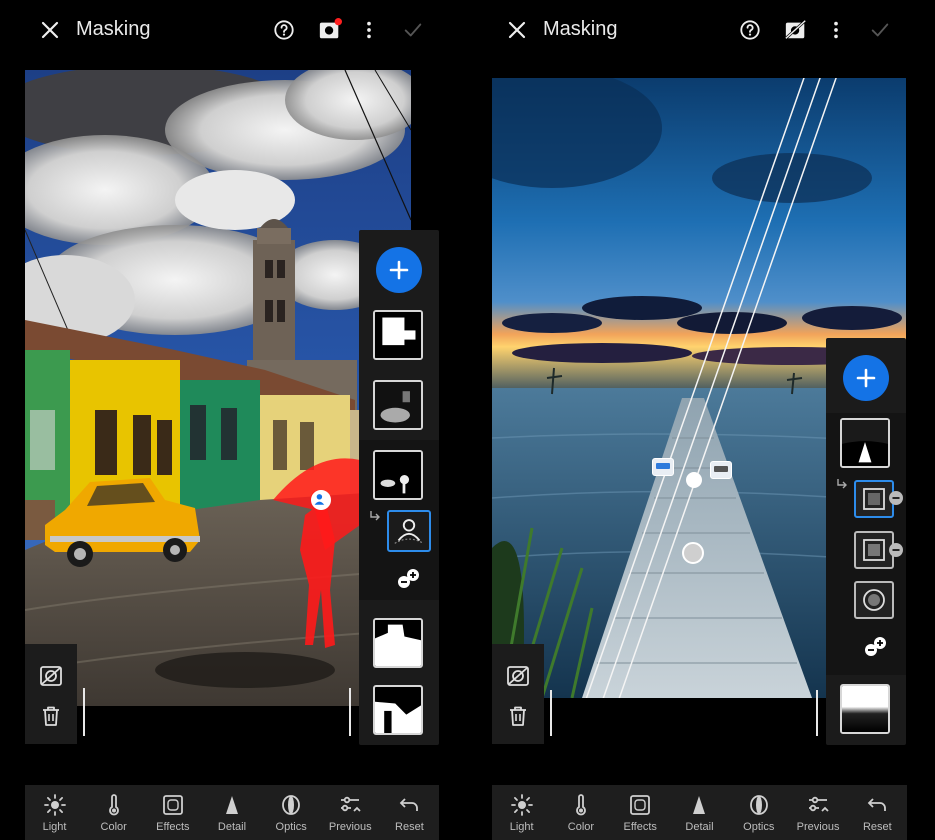 The height and width of the screenshot is (840, 935). Describe the element at coordinates (693, 553) in the screenshot. I see `gradient-rotate-pin` at that location.